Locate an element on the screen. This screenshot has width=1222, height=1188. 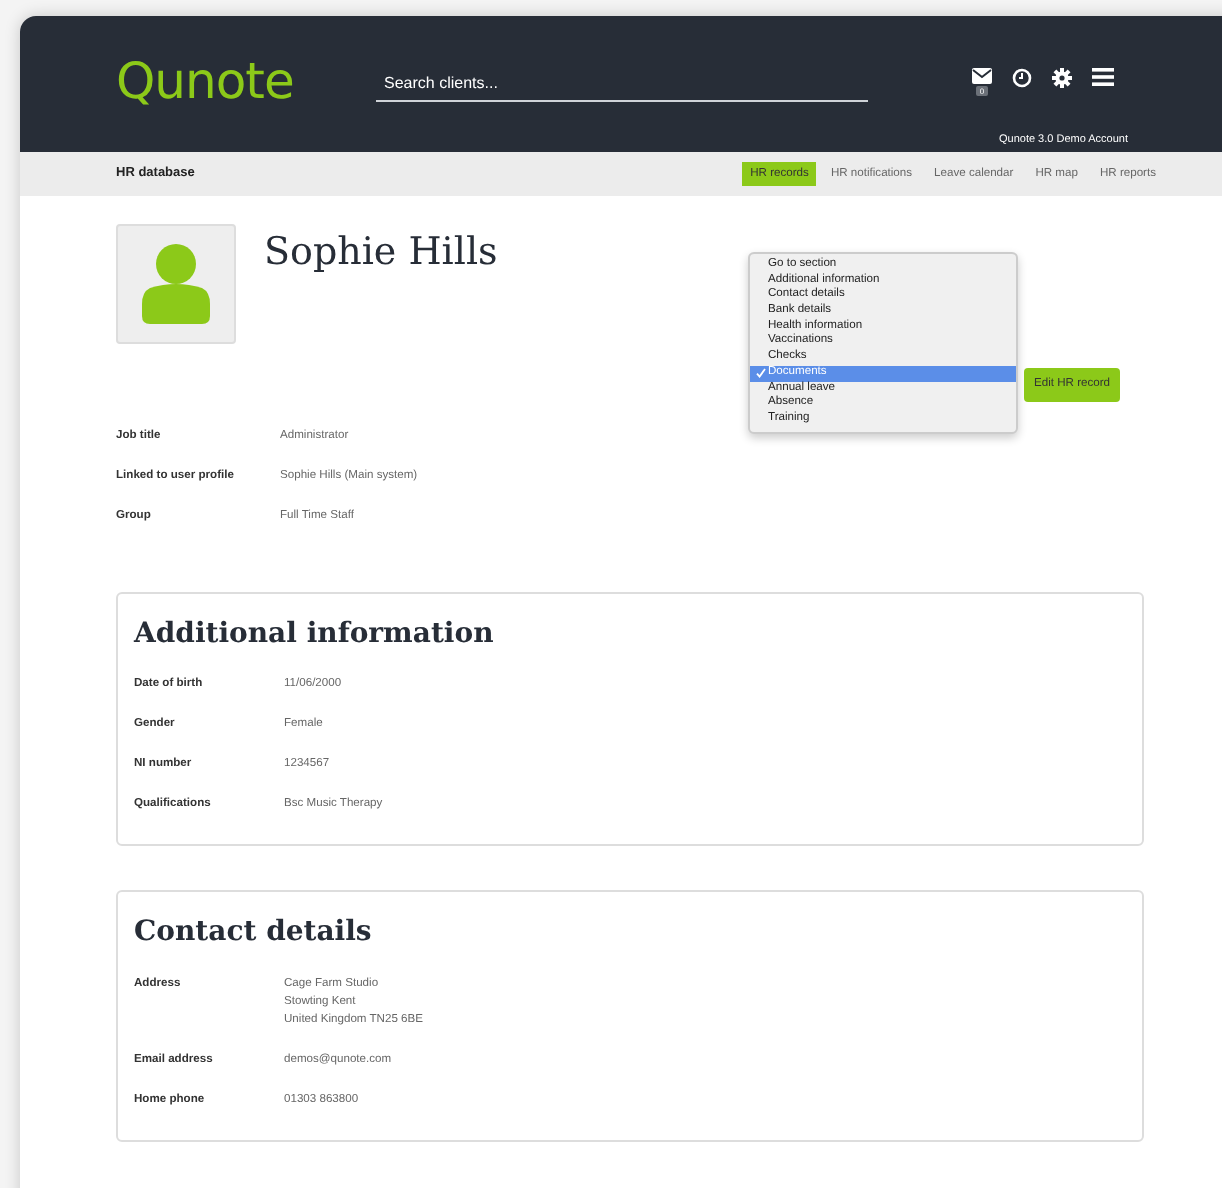
settings-icon is located at coordinates (1062, 78).